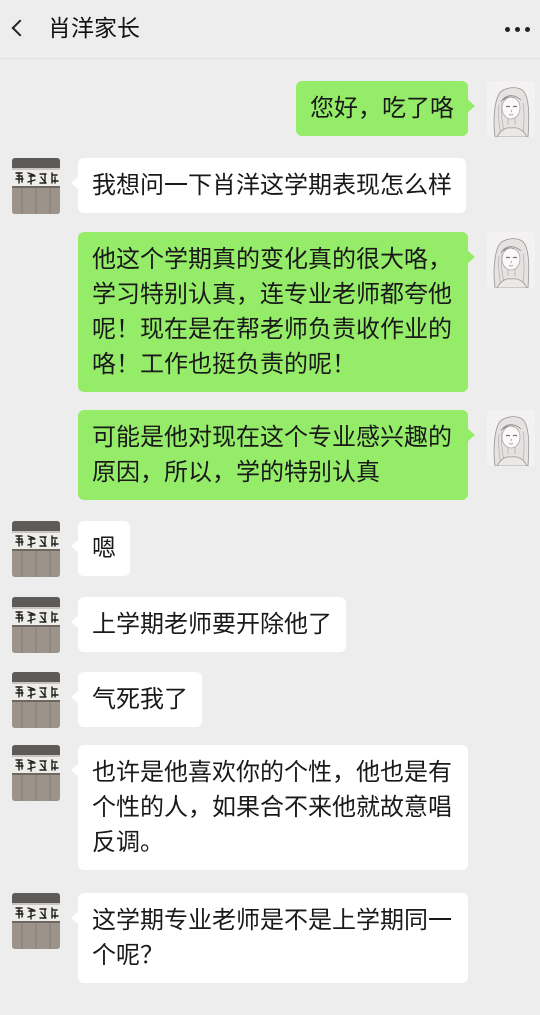  Describe the element at coordinates (270, 29) in the screenshot. I see `chat-header: 肖洋家长` at that location.